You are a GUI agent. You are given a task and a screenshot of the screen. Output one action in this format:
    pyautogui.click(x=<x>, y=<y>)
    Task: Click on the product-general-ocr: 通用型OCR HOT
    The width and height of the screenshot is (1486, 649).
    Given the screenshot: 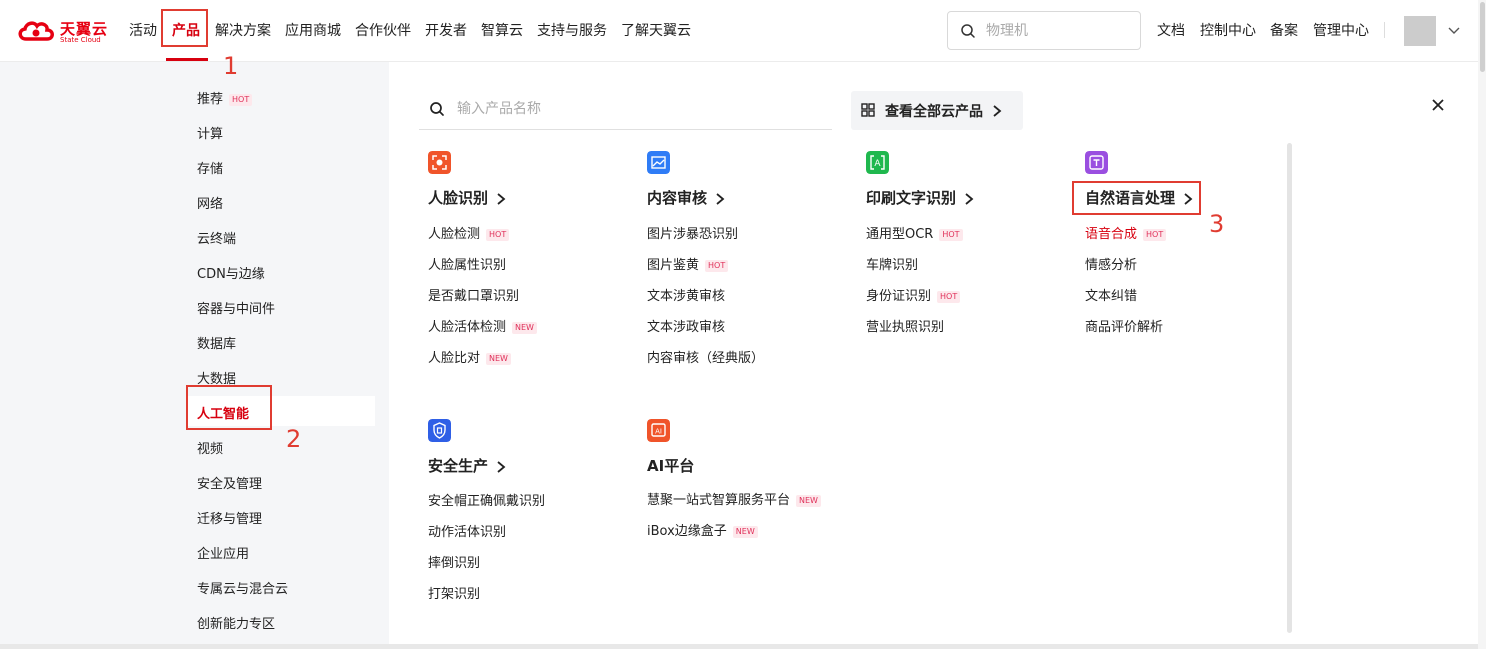 What is the action you would take?
    pyautogui.click(x=914, y=232)
    